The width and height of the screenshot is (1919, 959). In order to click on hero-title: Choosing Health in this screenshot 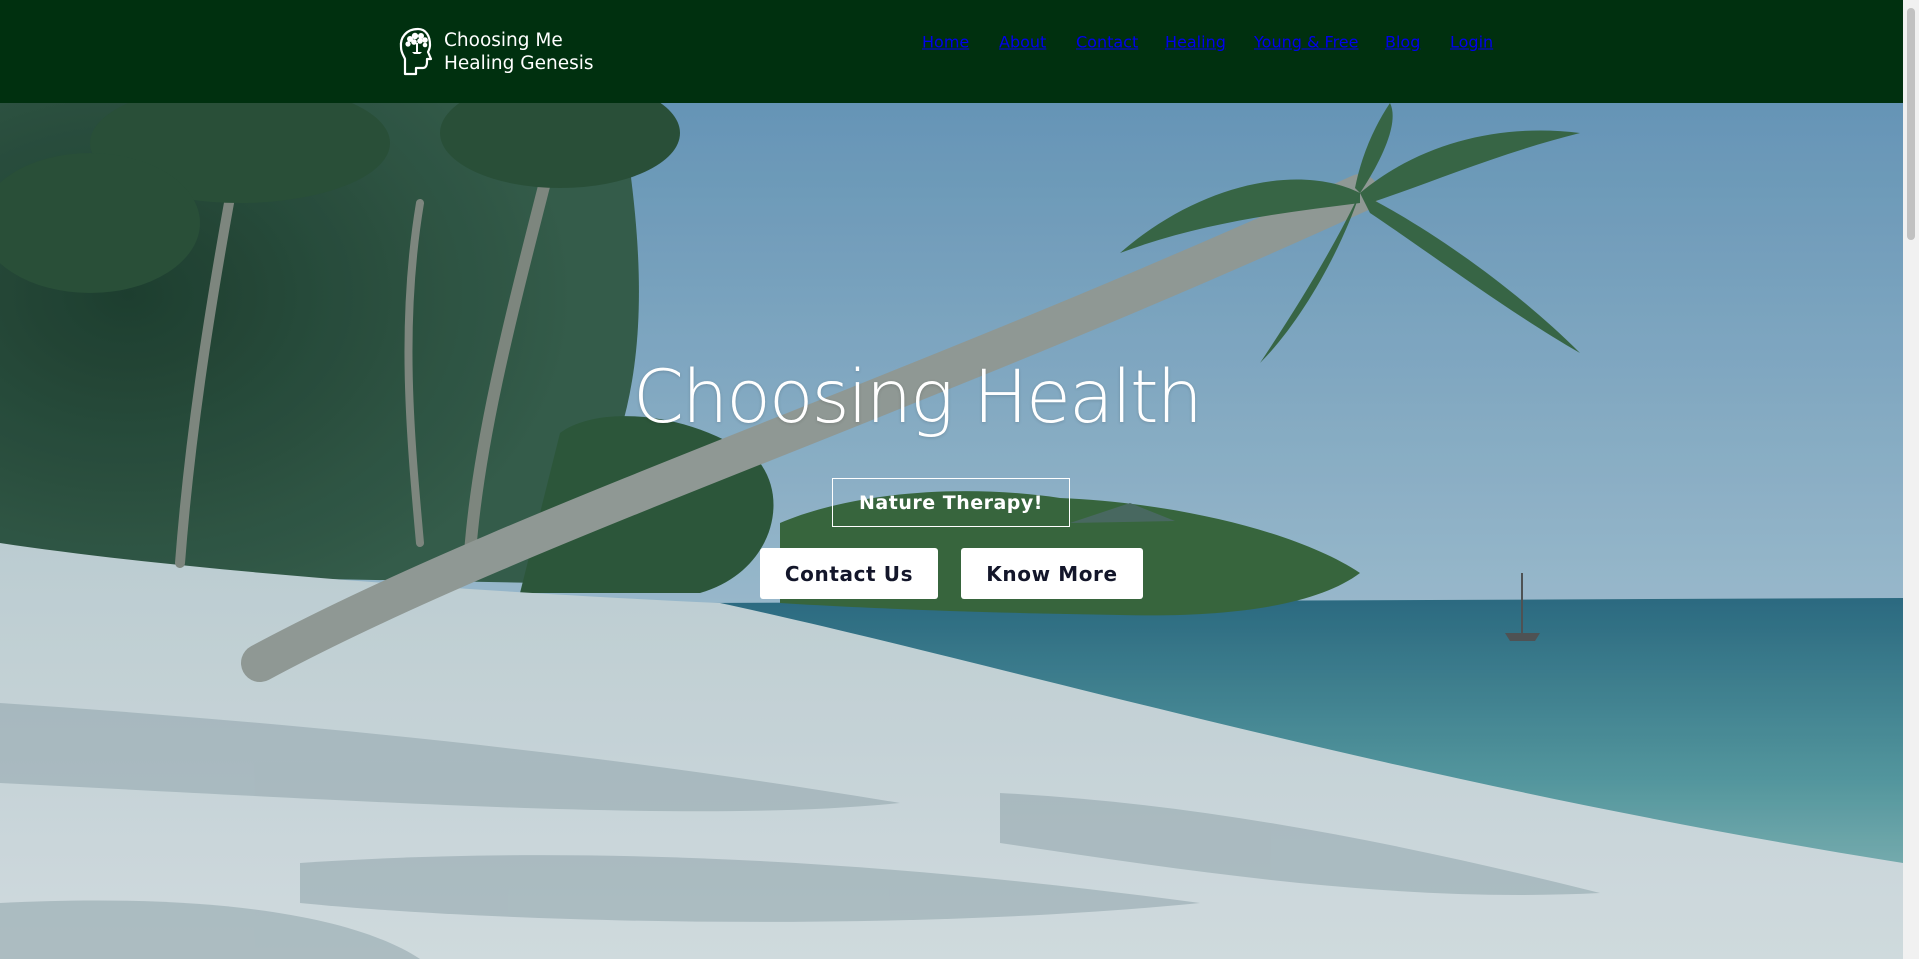, I will do `click(918, 397)`.